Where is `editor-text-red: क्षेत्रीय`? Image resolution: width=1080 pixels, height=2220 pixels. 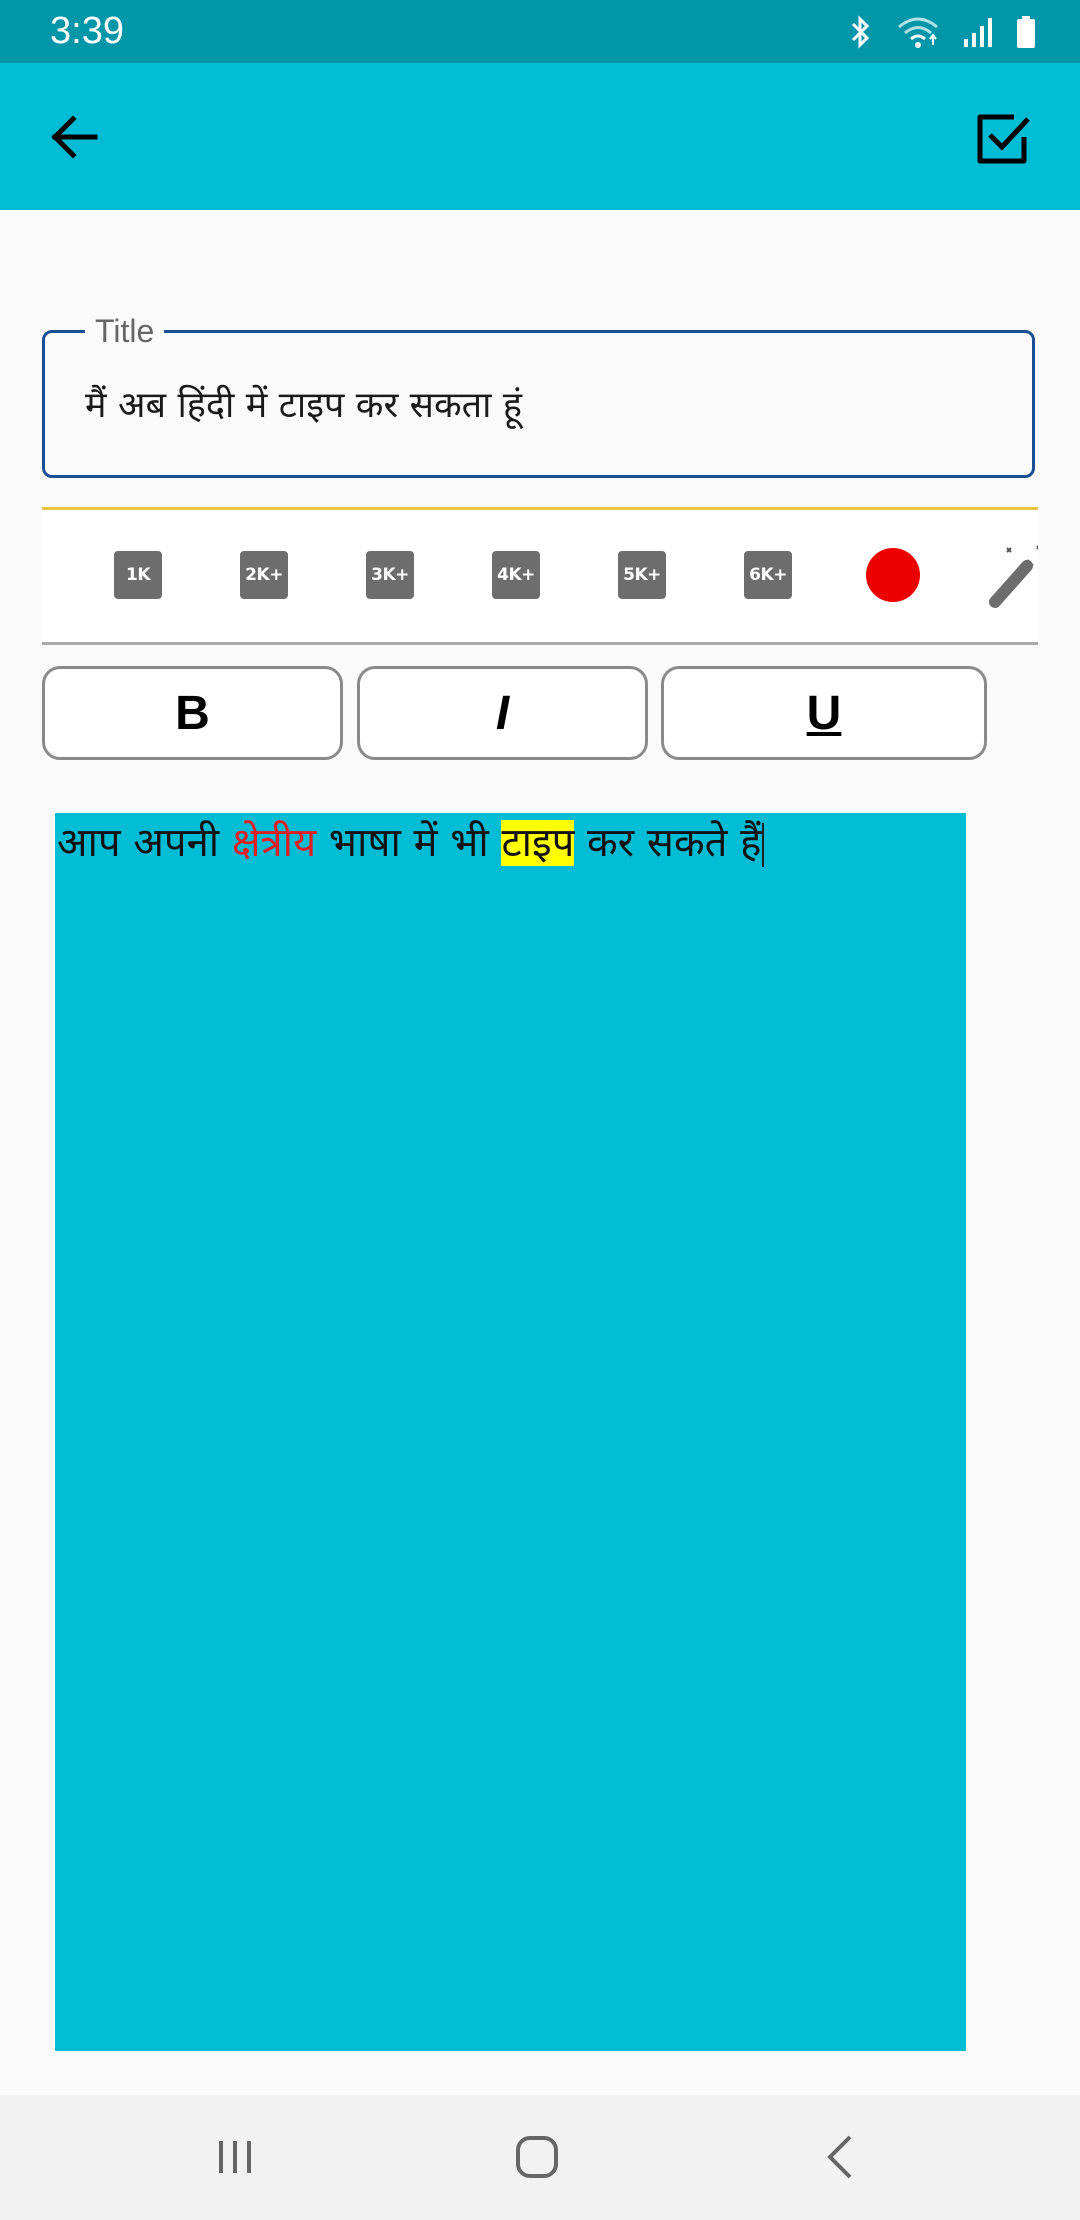
editor-text-red: क्षेत्रीय is located at coordinates (274, 843).